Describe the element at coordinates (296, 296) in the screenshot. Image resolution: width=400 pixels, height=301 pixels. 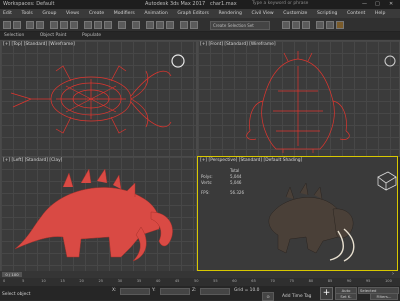
I see `add-time-tag: Add Time Tag` at that location.